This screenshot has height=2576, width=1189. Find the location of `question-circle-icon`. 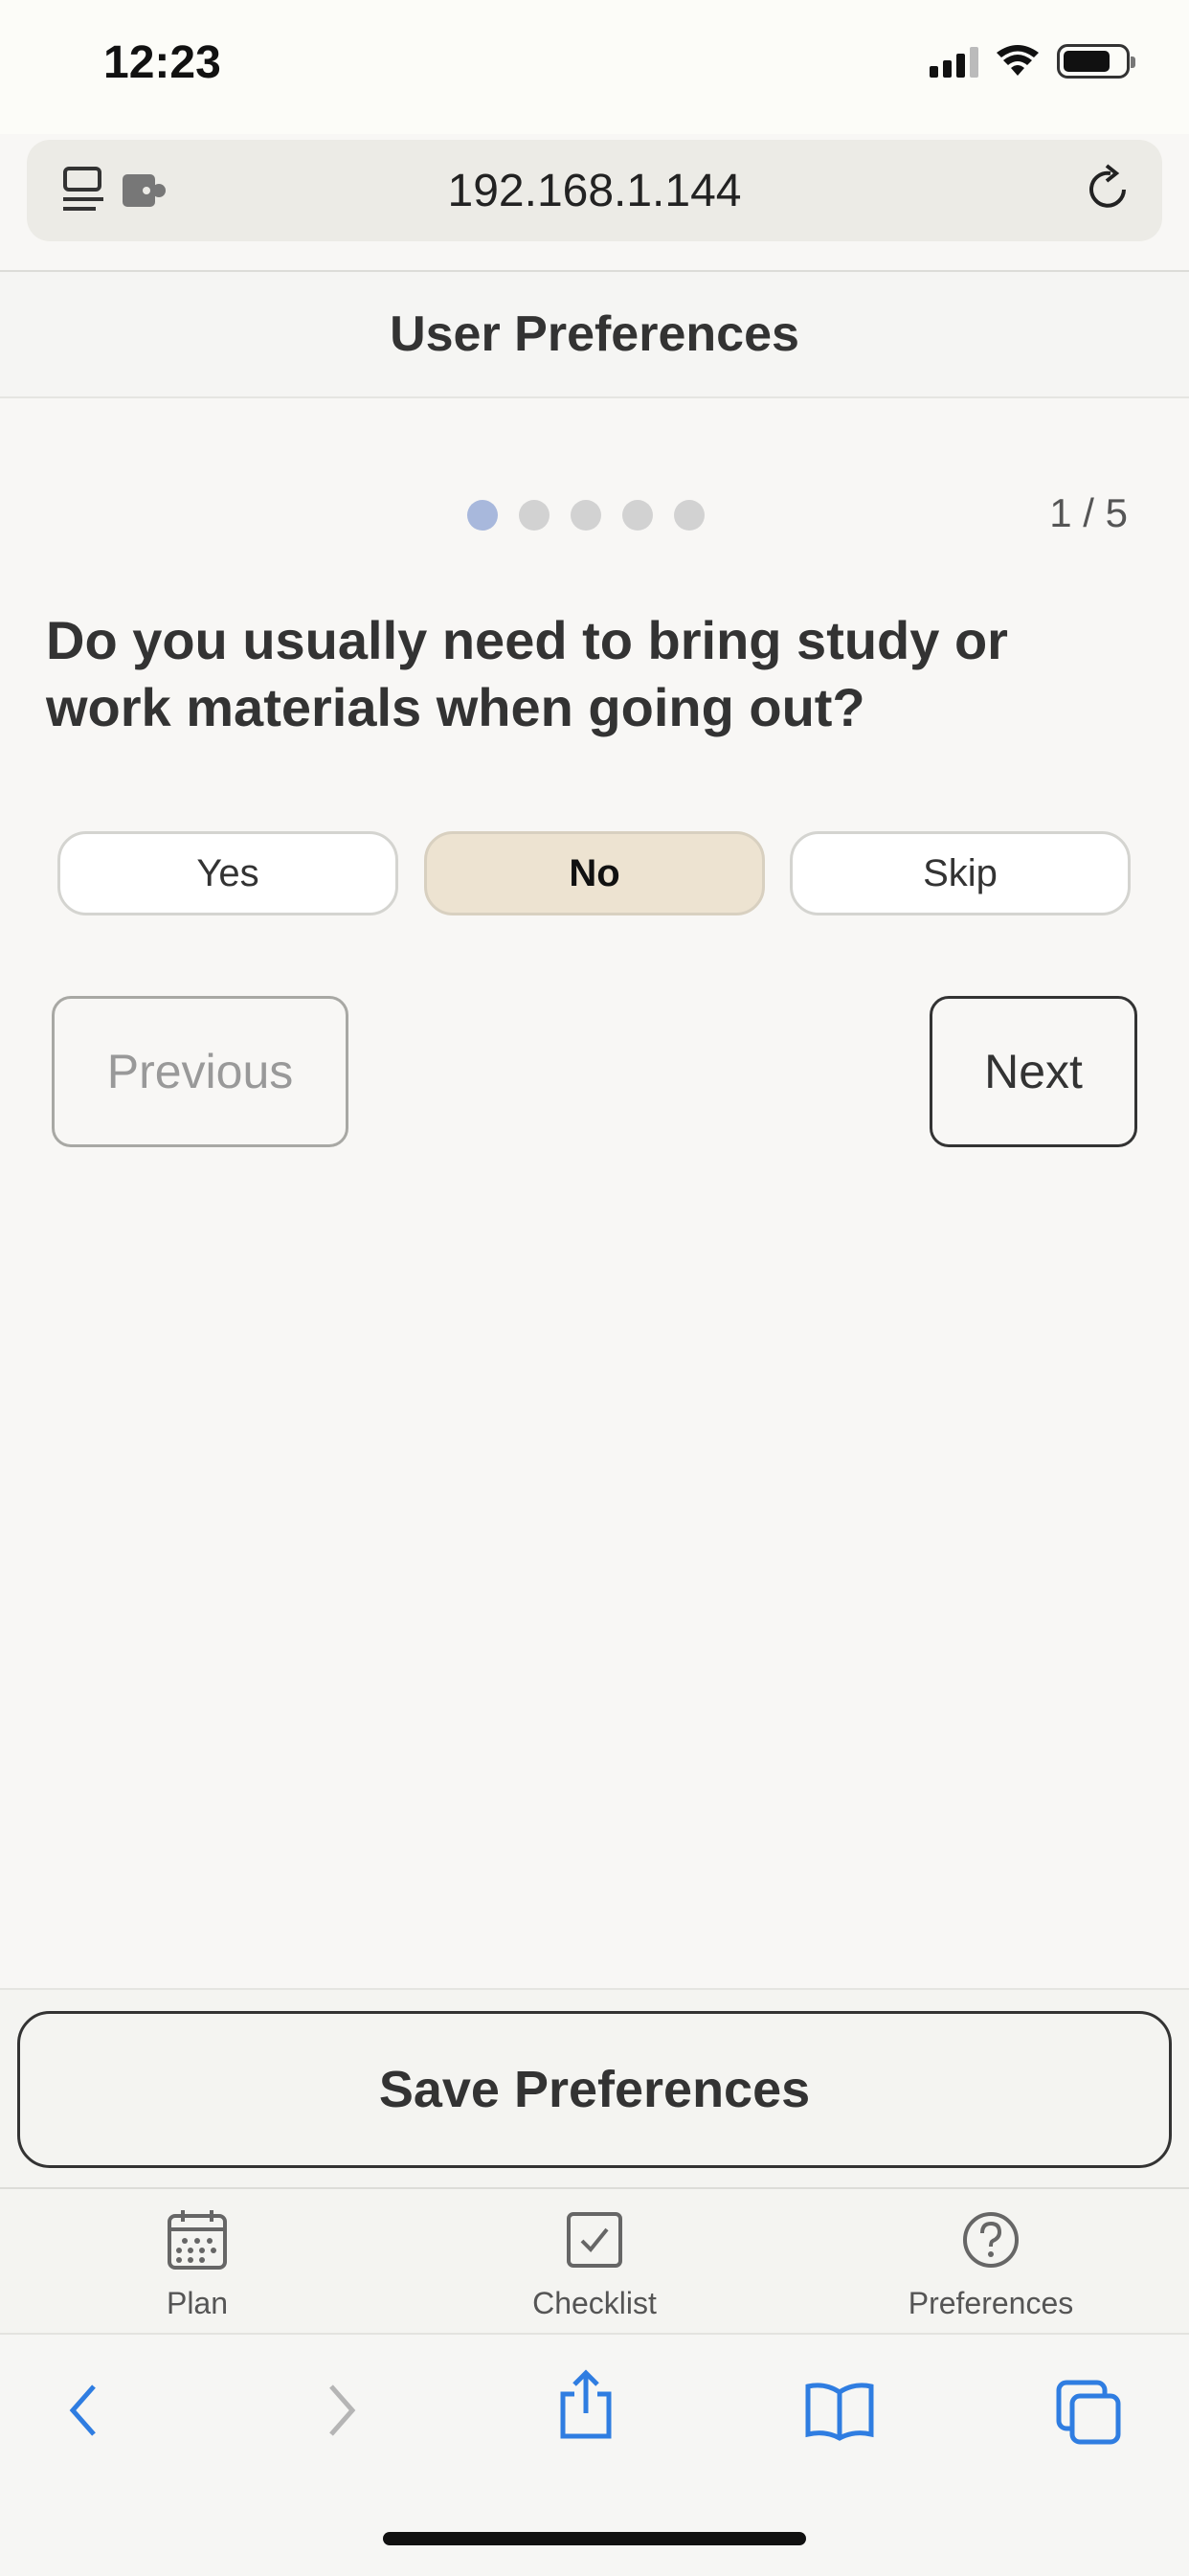

question-circle-icon is located at coordinates (991, 2240).